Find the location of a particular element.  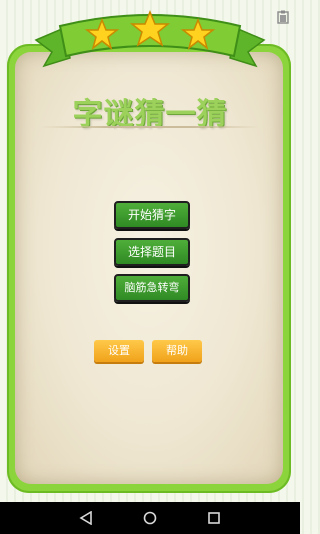

settings-button: 设置 is located at coordinates (119, 351).